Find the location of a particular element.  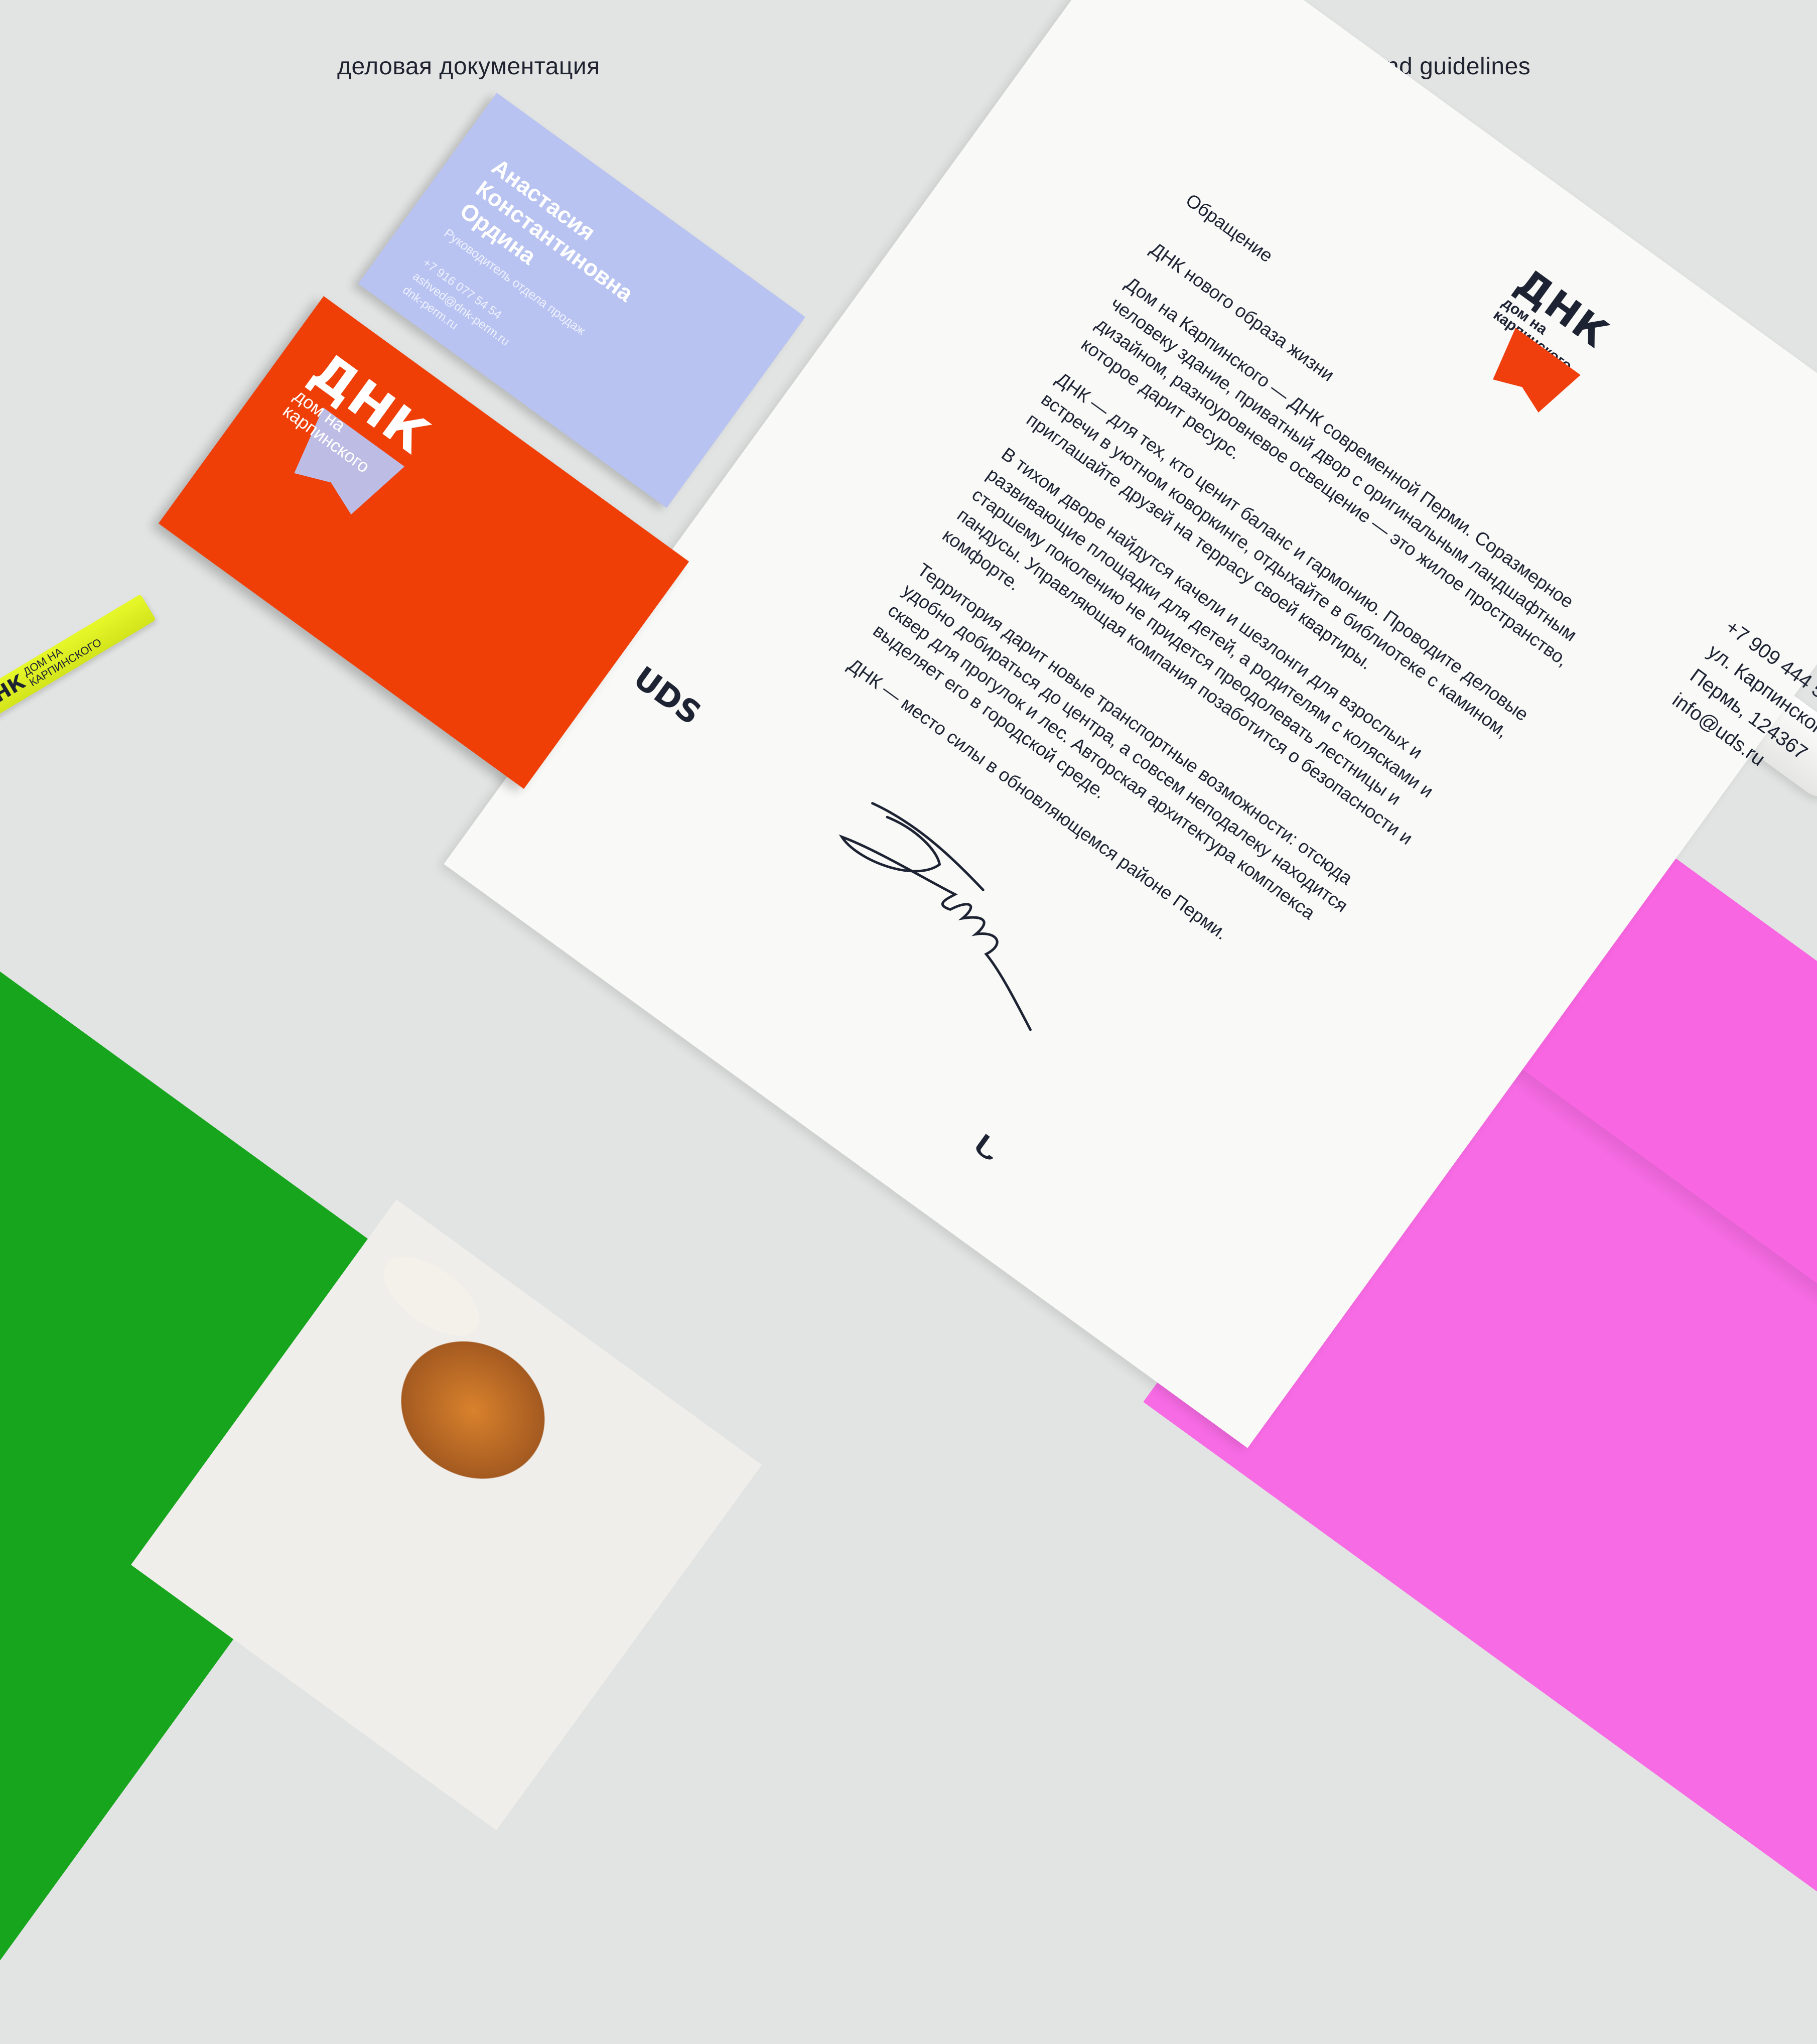

photo-hat is located at coordinates (431, 1296).